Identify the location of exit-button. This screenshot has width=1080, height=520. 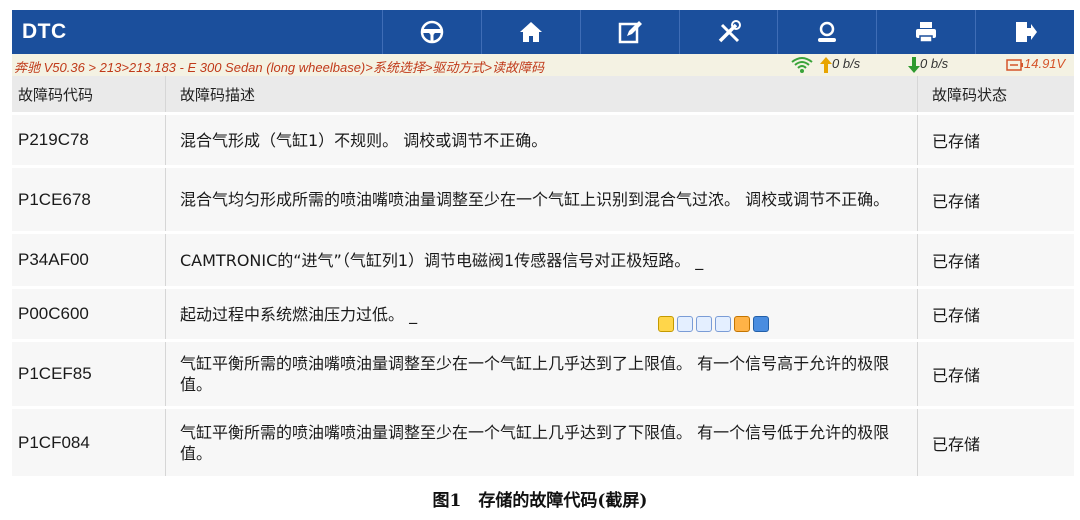
(1024, 32).